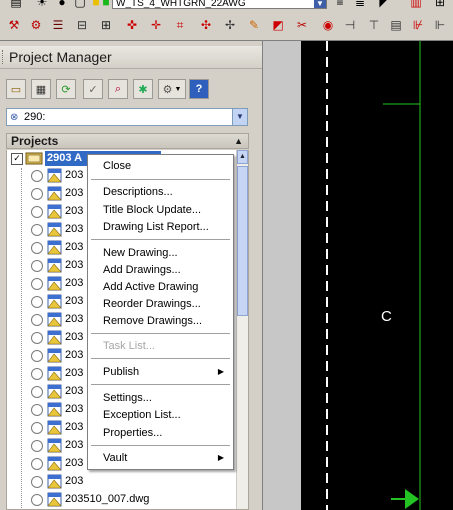 This screenshot has width=453, height=510. I want to click on submenu-arrow-icon: ▶, so click(220, 457).